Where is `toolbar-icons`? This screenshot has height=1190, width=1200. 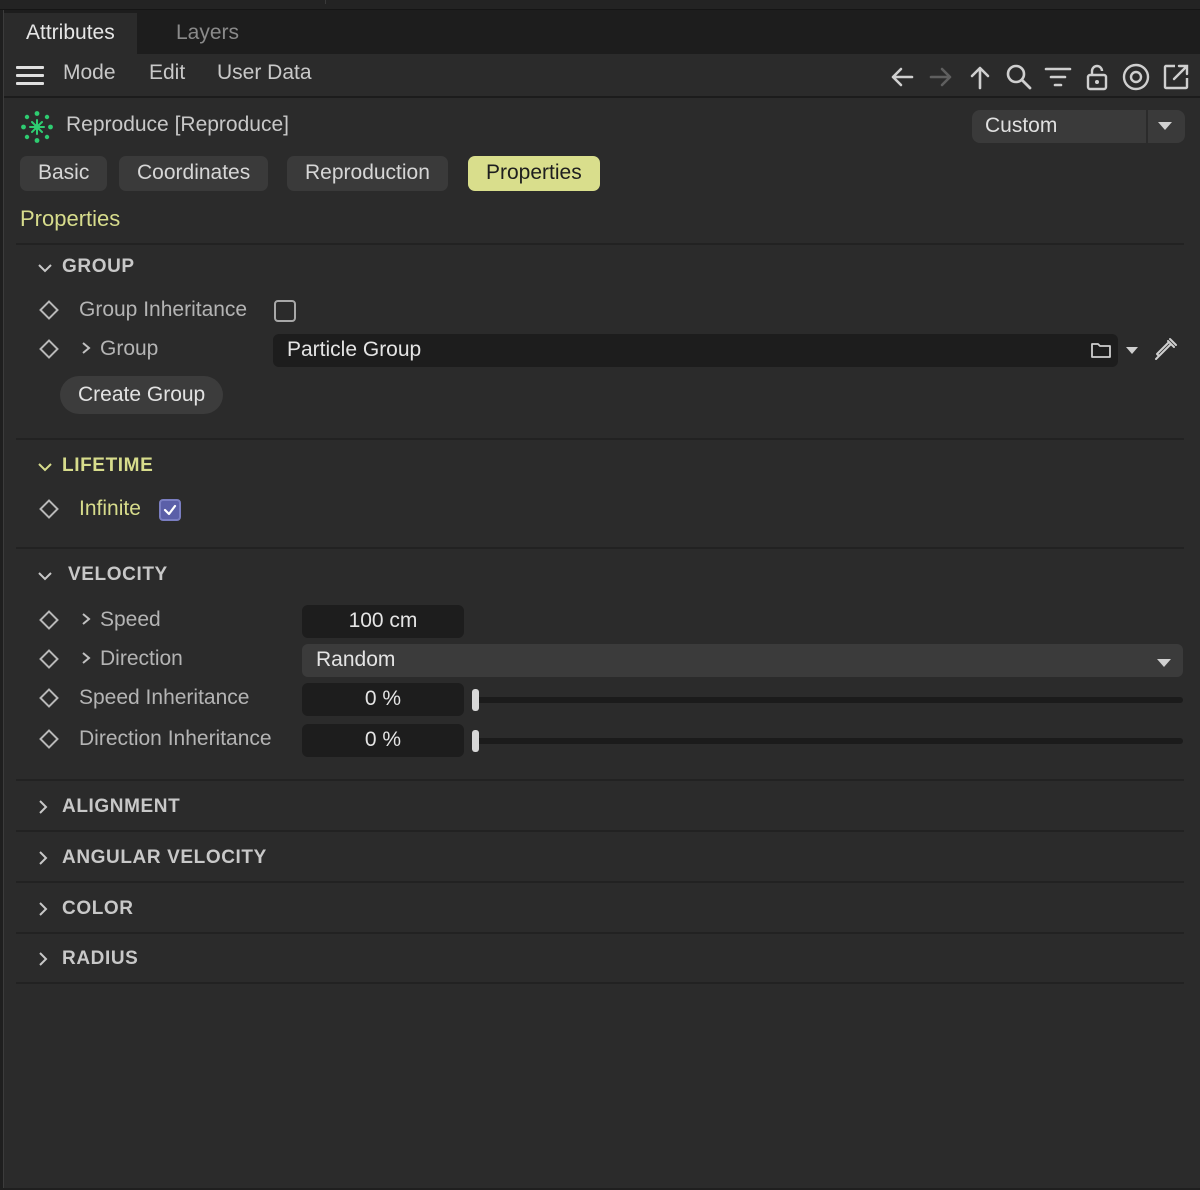 toolbar-icons is located at coordinates (1040, 77).